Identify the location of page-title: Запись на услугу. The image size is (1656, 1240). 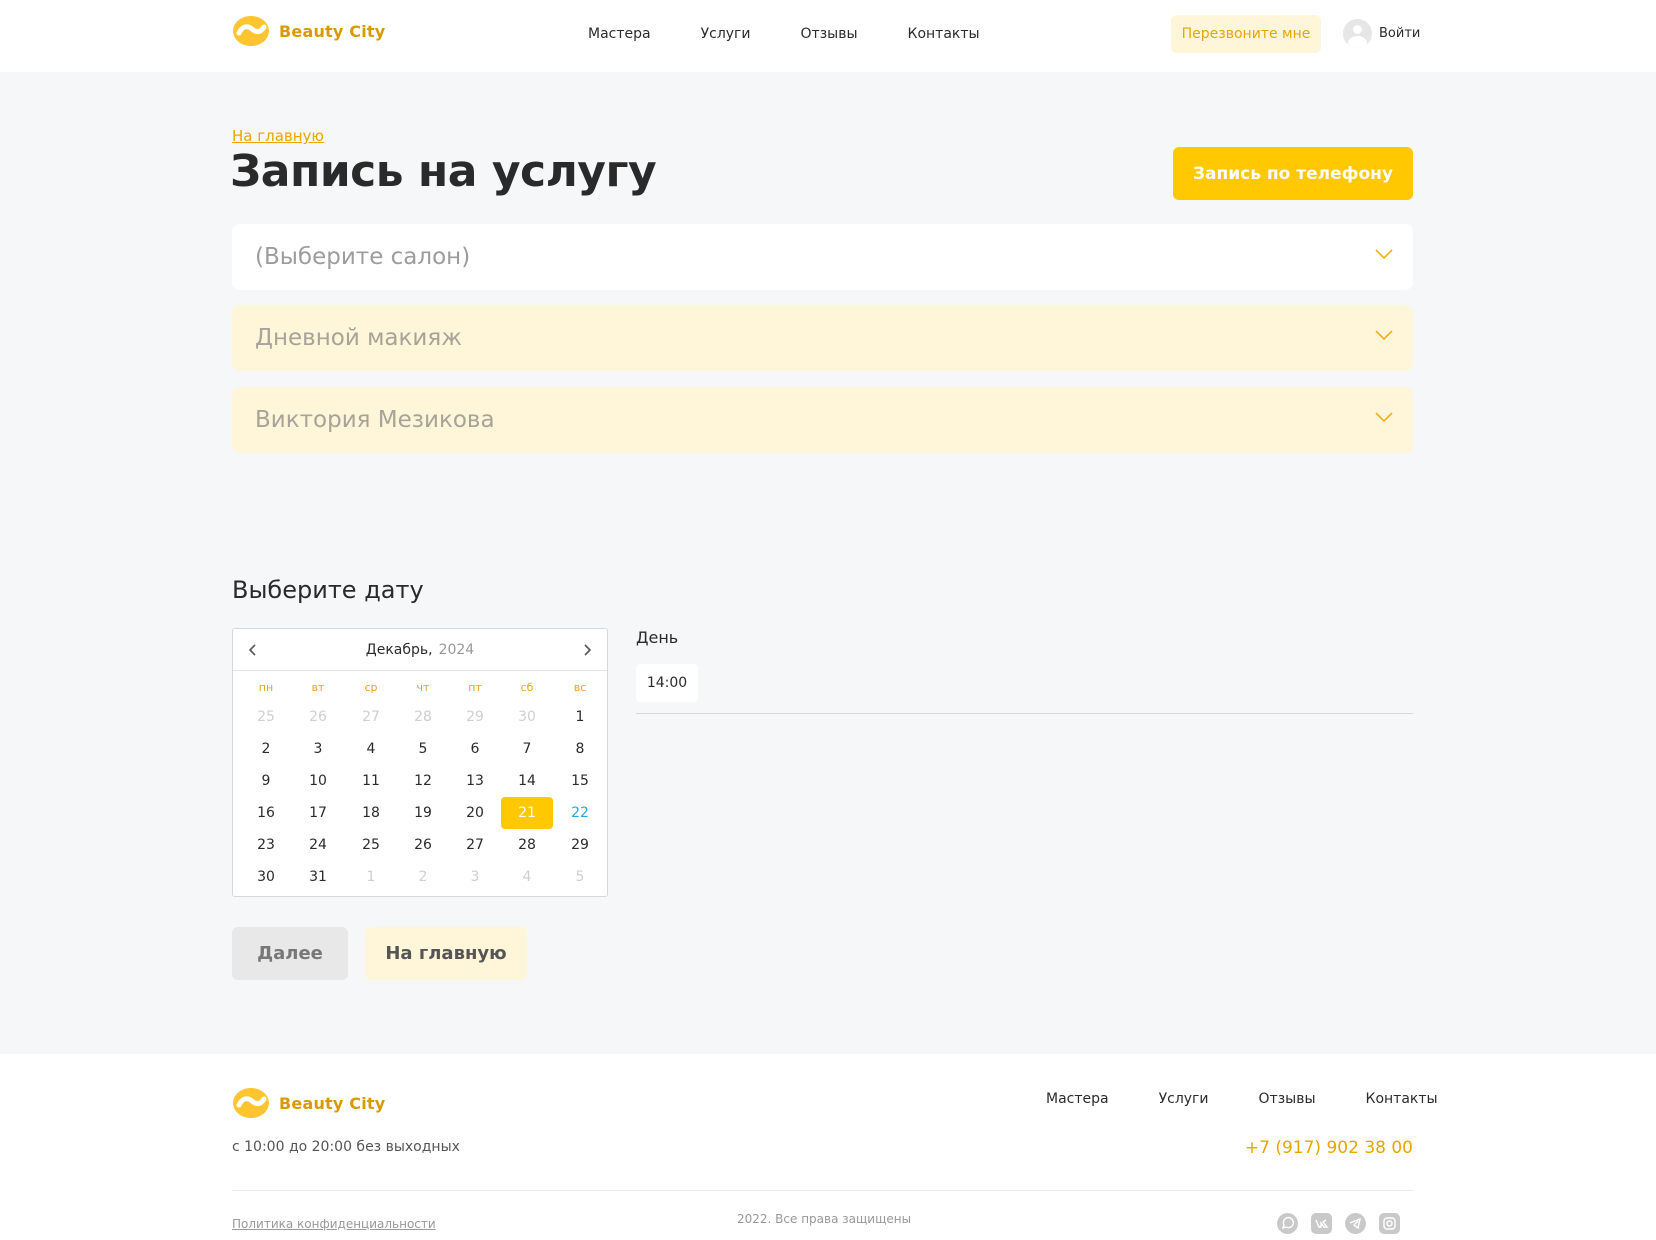
(443, 171).